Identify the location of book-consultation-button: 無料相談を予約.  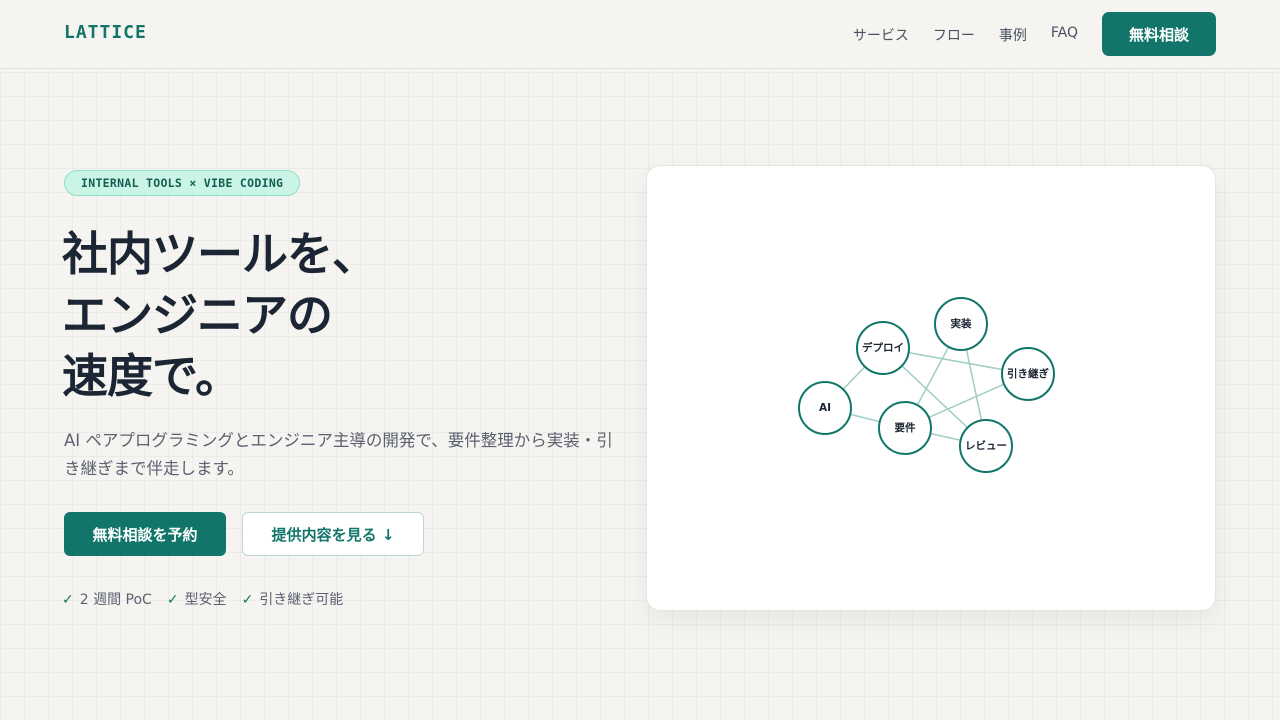
(145, 534).